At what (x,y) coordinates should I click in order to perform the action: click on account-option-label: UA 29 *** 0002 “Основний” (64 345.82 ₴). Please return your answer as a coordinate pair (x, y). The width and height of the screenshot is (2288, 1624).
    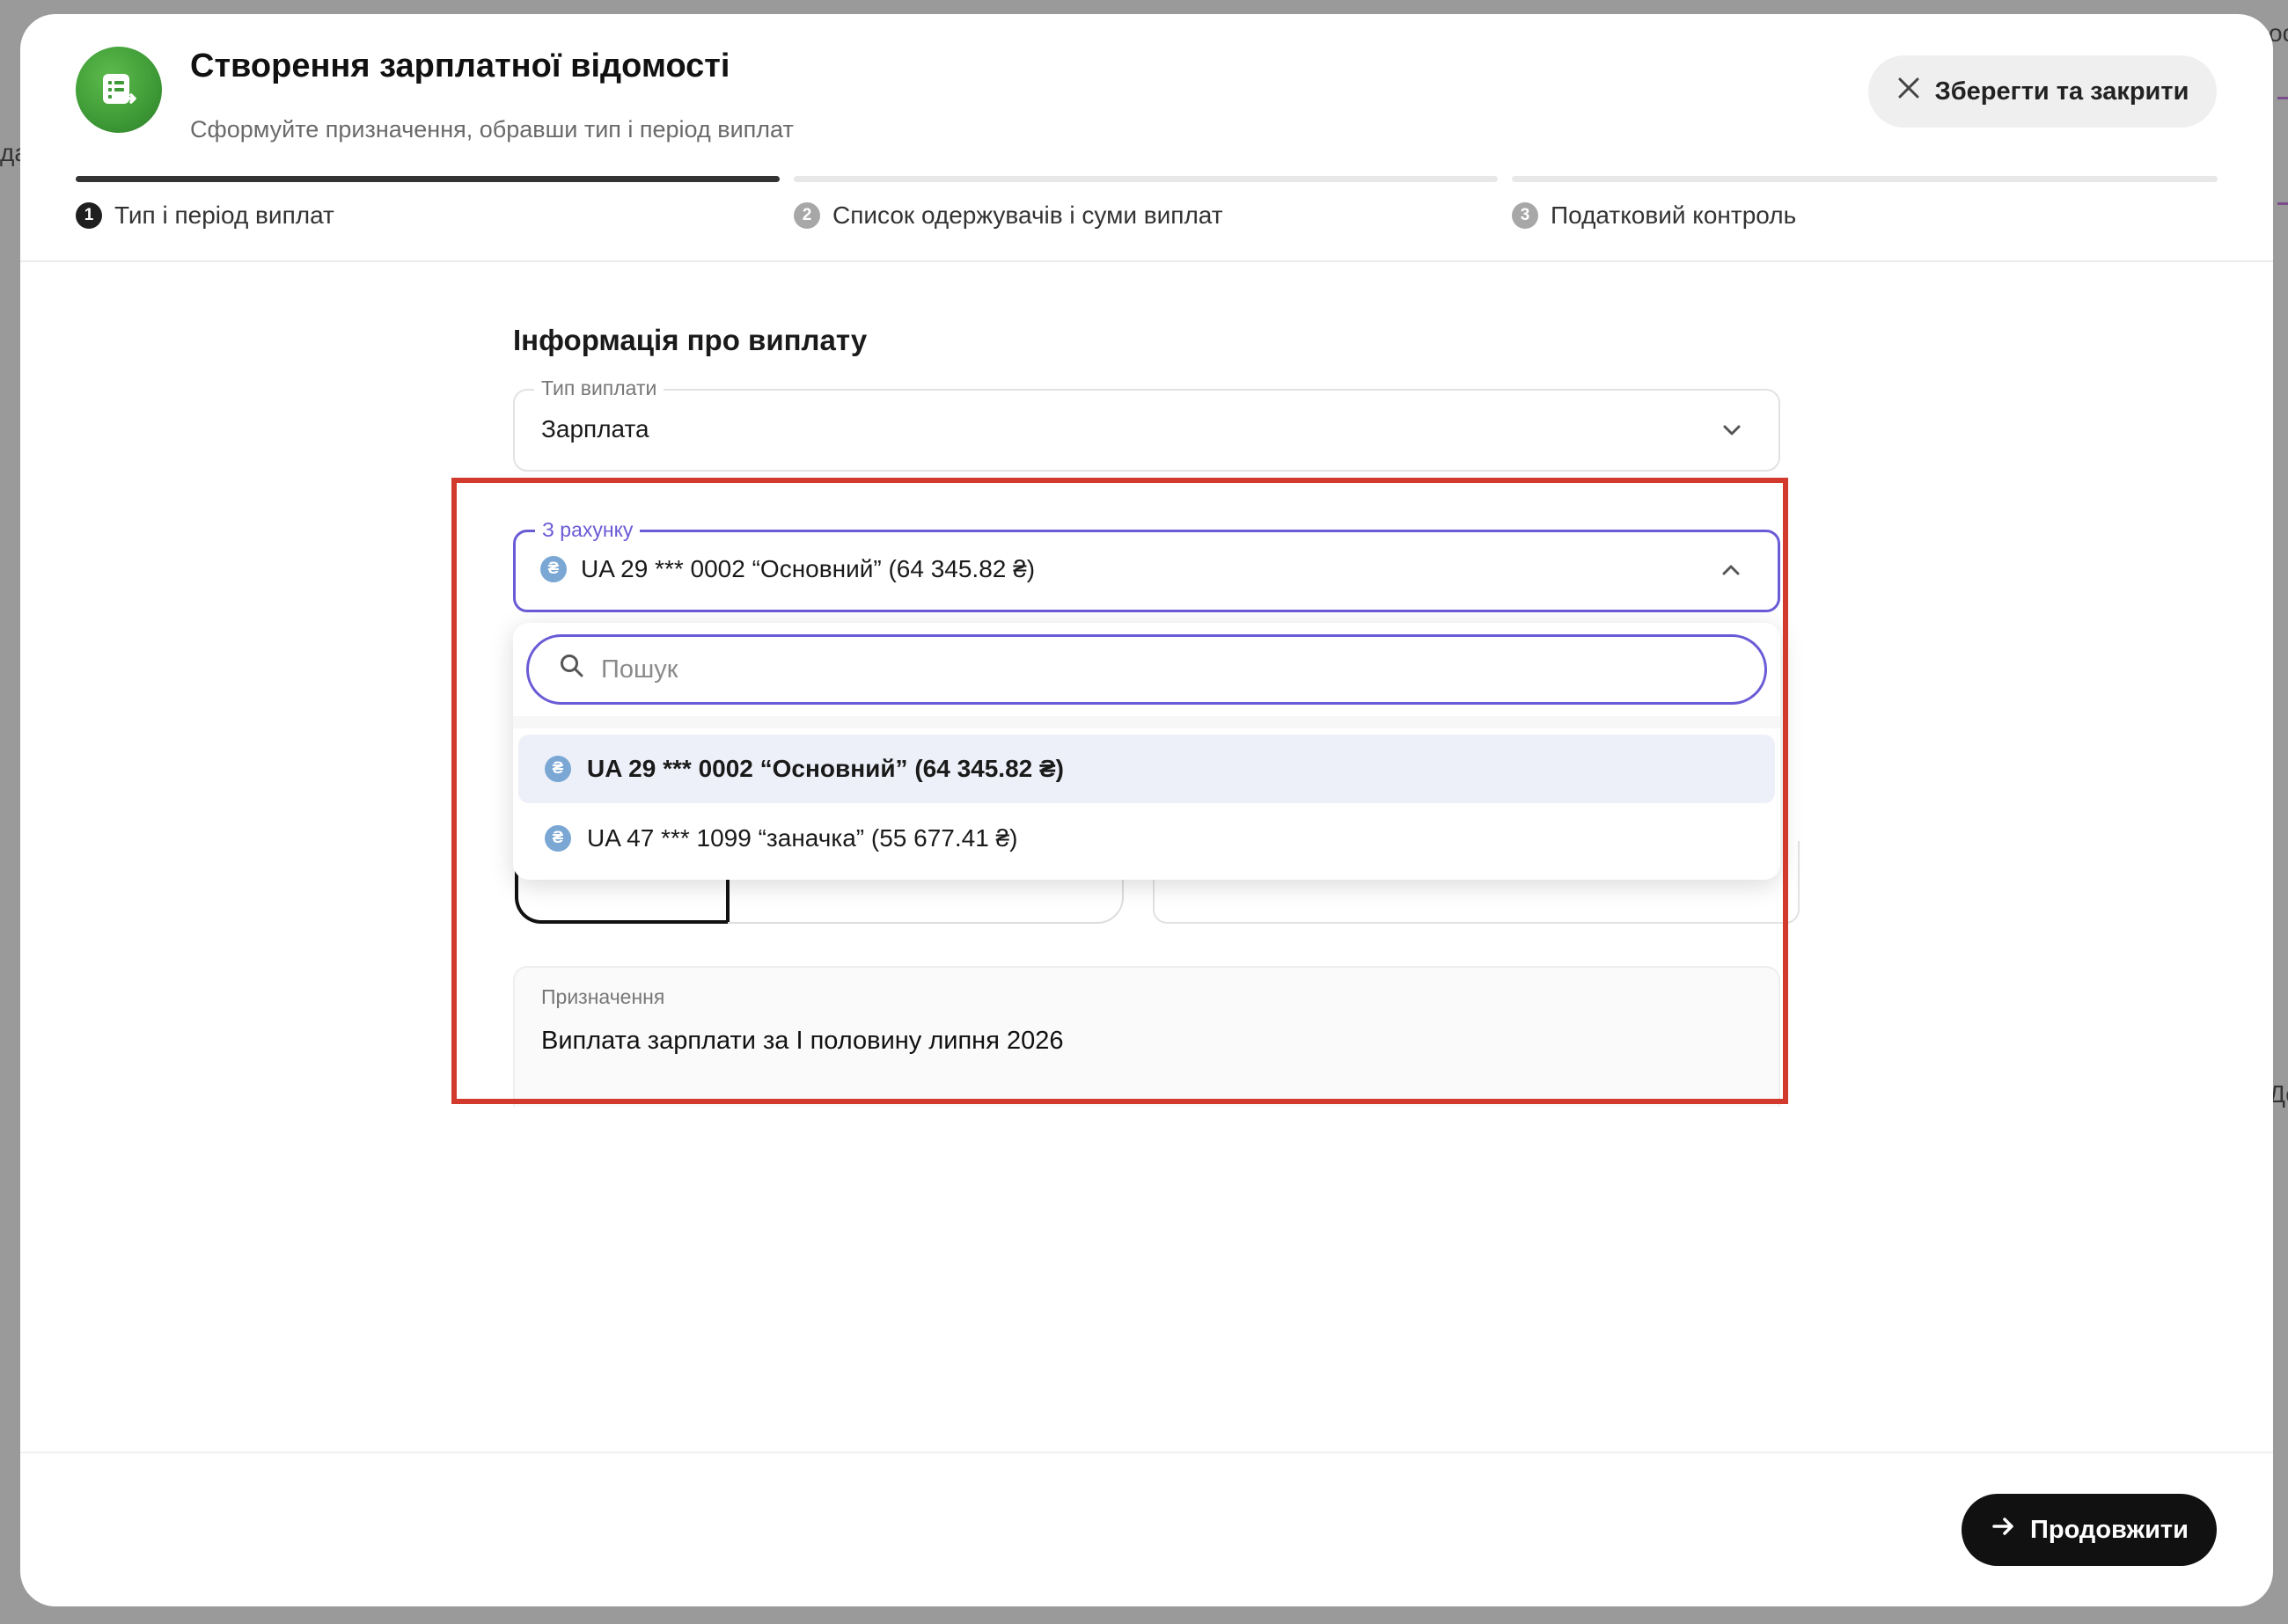
    Looking at the image, I should click on (826, 768).